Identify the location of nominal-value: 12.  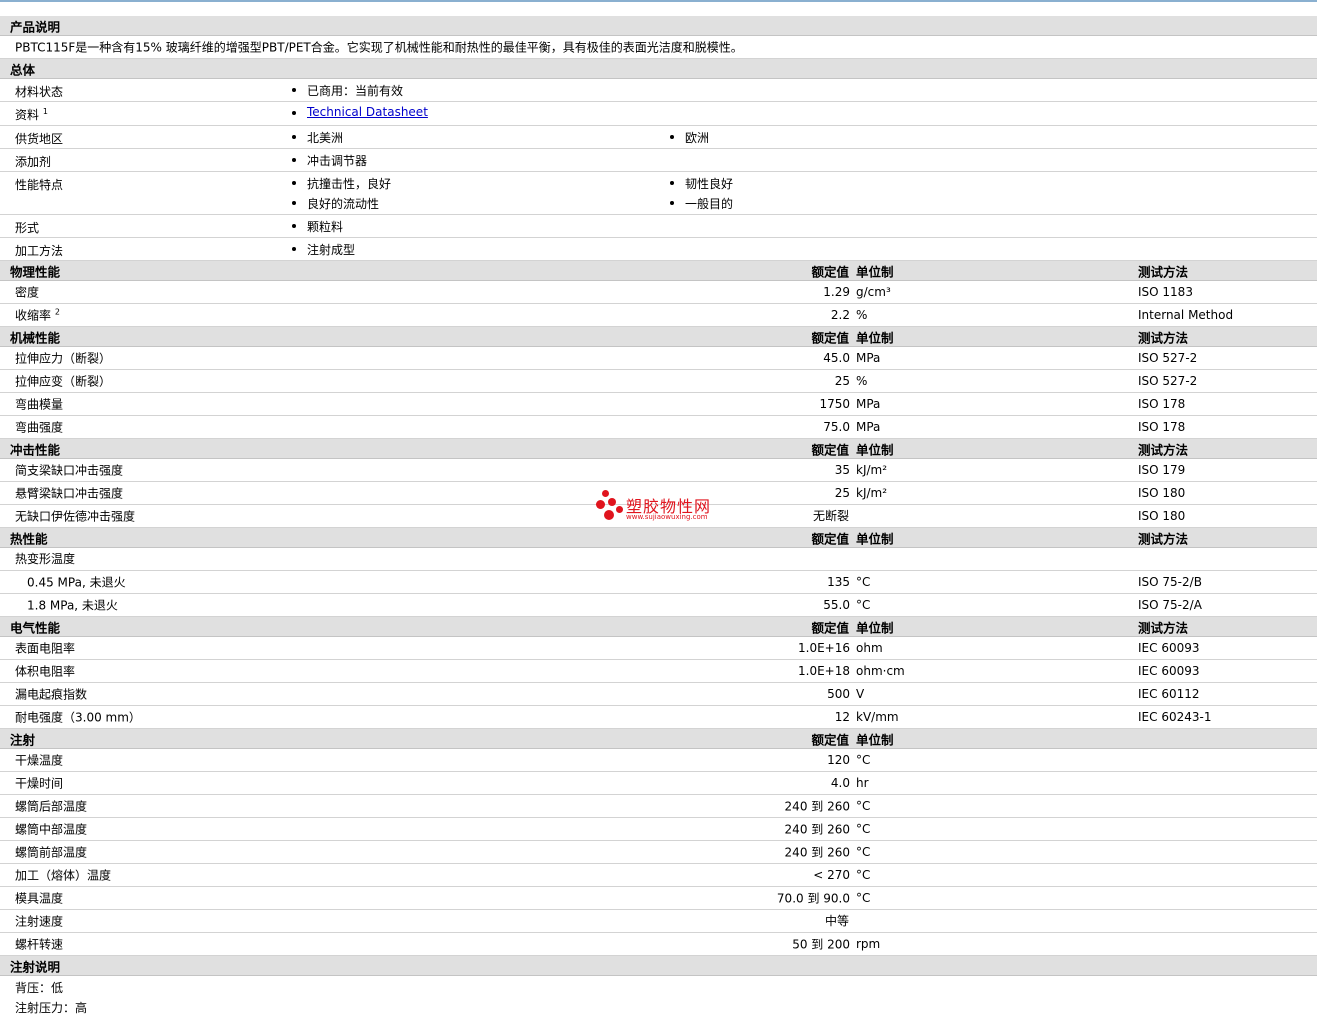
(842, 717).